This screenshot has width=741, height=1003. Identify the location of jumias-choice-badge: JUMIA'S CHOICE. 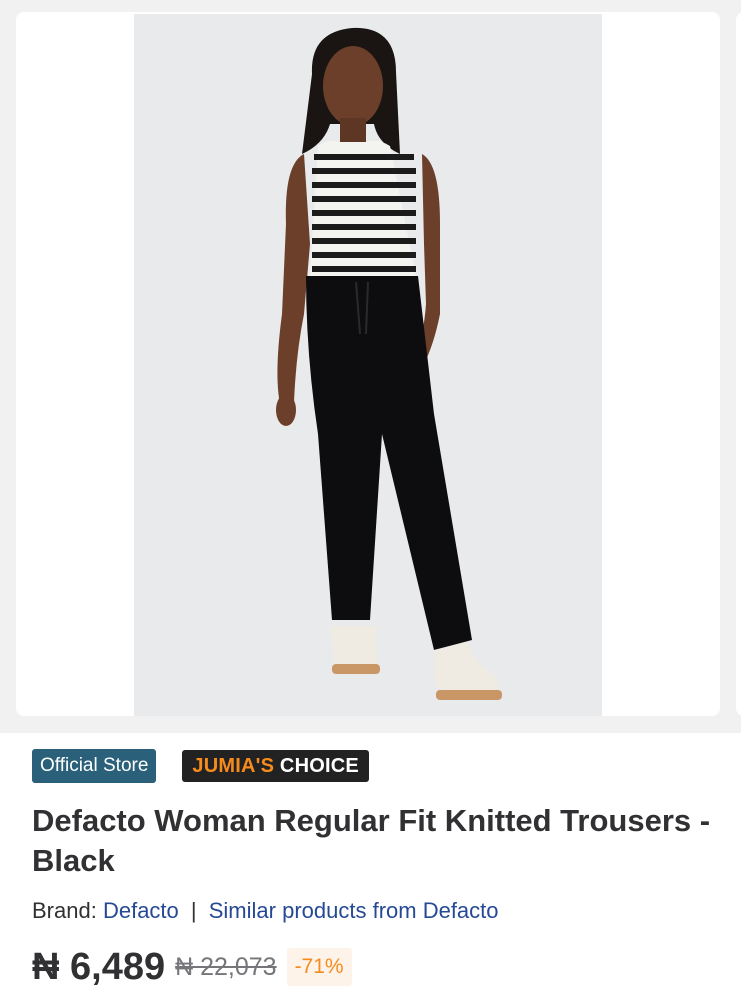
(275, 766).